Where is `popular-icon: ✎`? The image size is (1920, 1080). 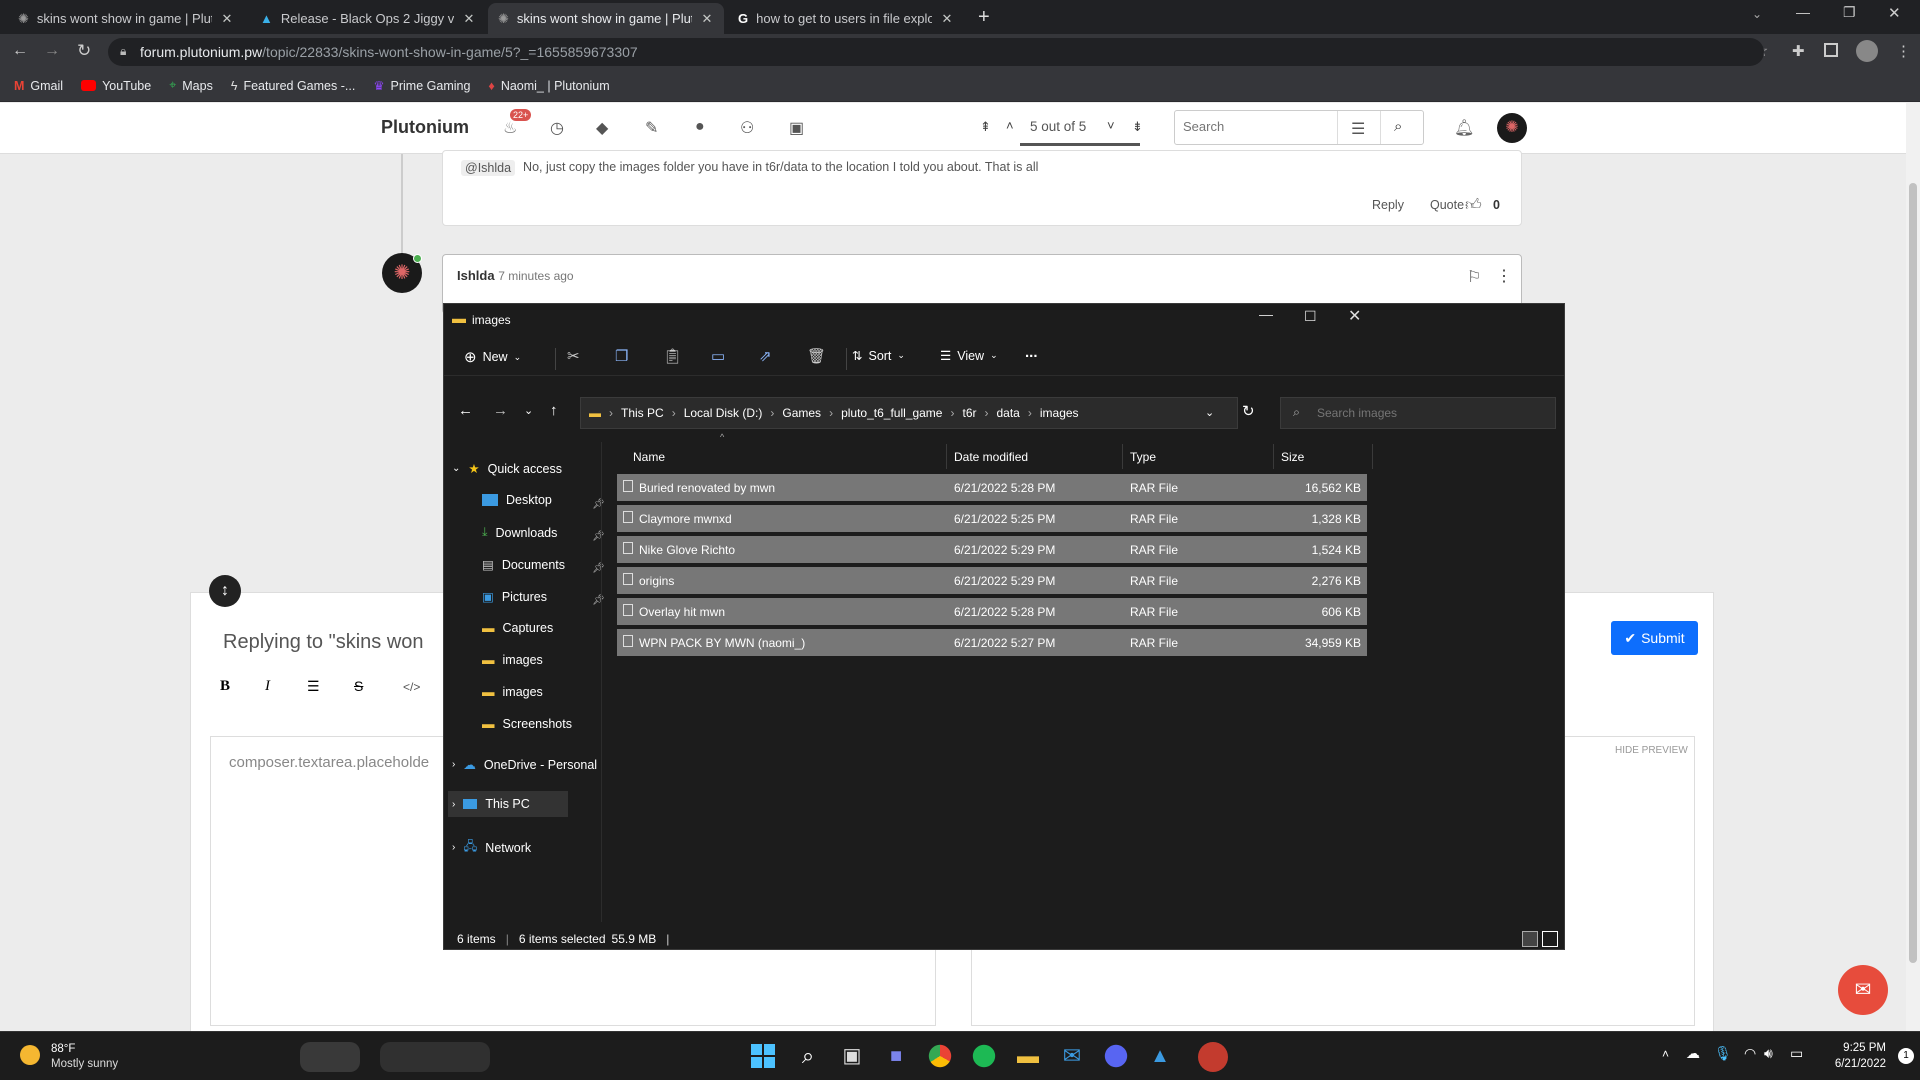 popular-icon: ✎ is located at coordinates (651, 128).